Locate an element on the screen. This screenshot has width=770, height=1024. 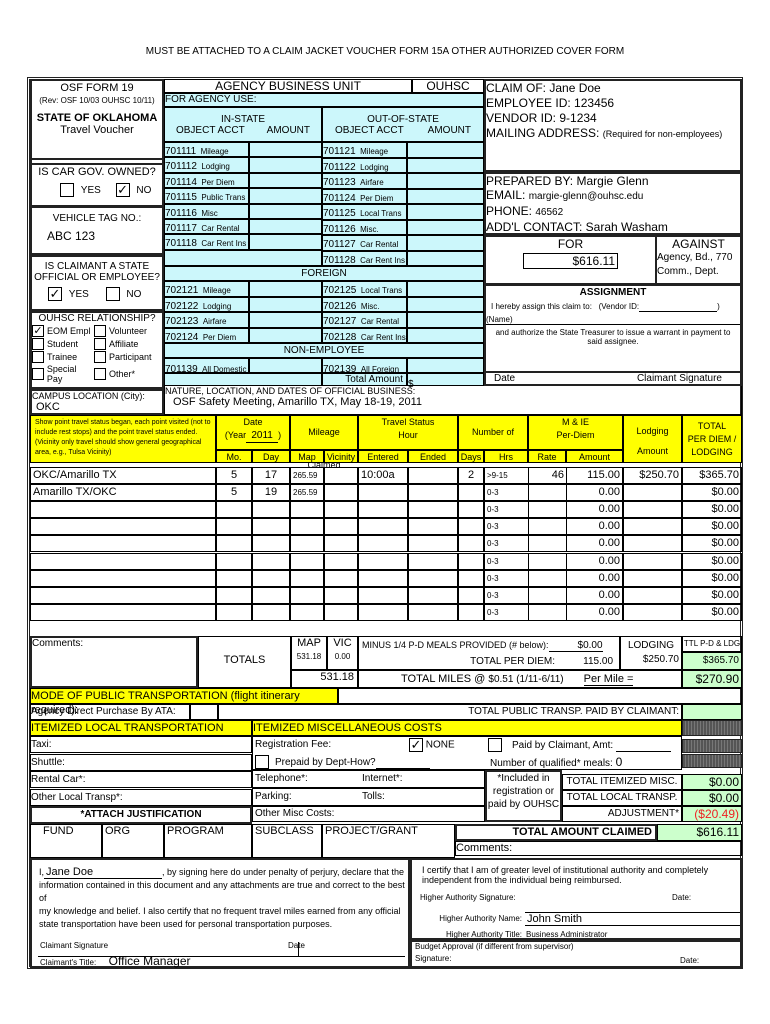
travel-cell-day: 19 is located at coordinates (271, 493).